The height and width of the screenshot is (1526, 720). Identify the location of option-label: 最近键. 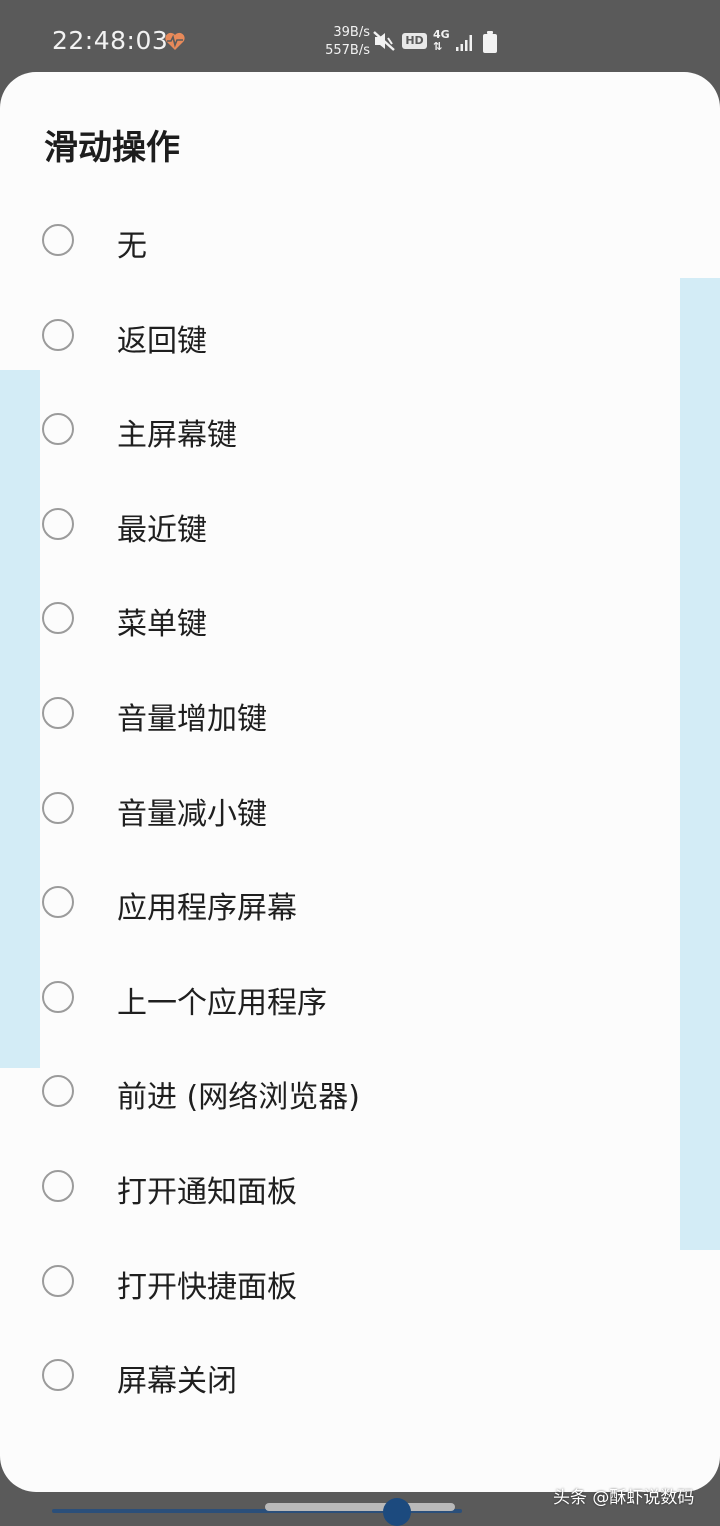
(162, 530).